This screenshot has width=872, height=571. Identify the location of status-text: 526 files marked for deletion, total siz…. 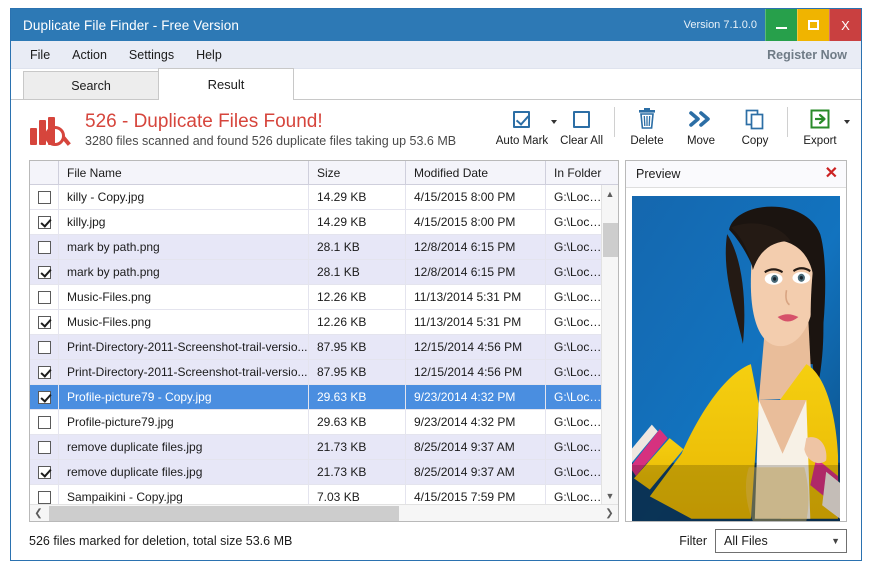
(161, 541).